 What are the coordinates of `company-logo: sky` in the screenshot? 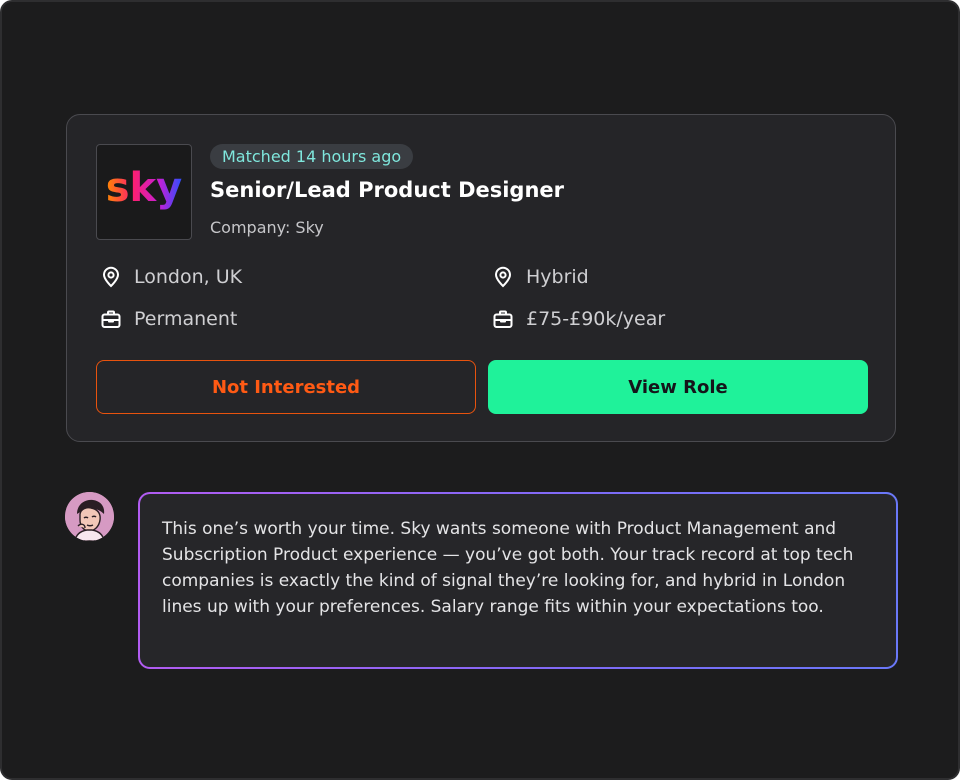 It's located at (144, 192).